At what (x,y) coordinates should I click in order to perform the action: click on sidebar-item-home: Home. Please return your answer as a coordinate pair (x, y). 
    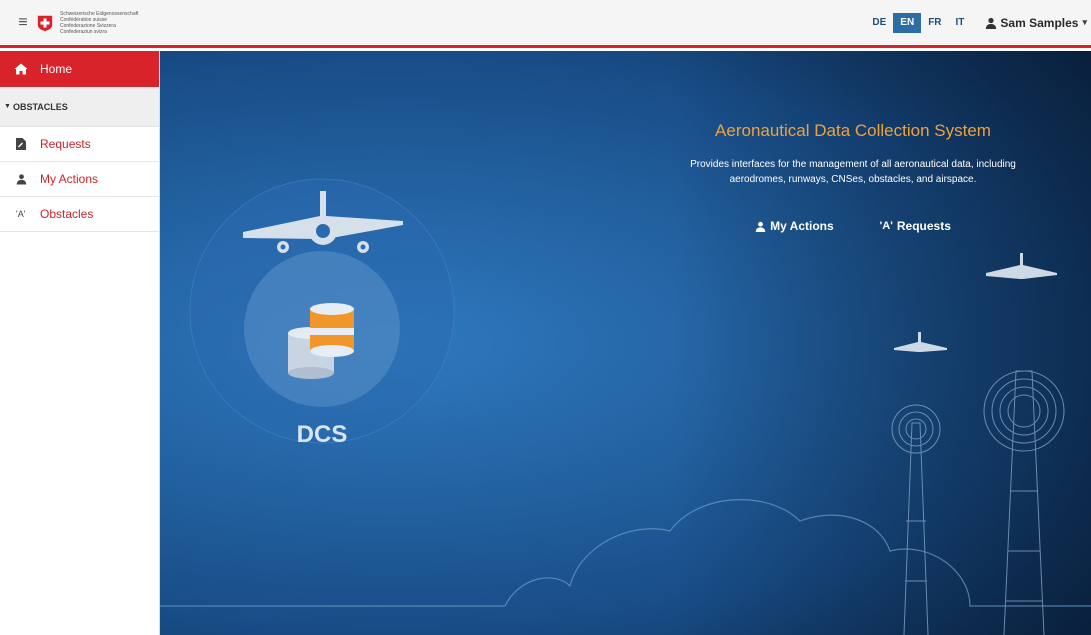
    Looking at the image, I should click on (79, 69).